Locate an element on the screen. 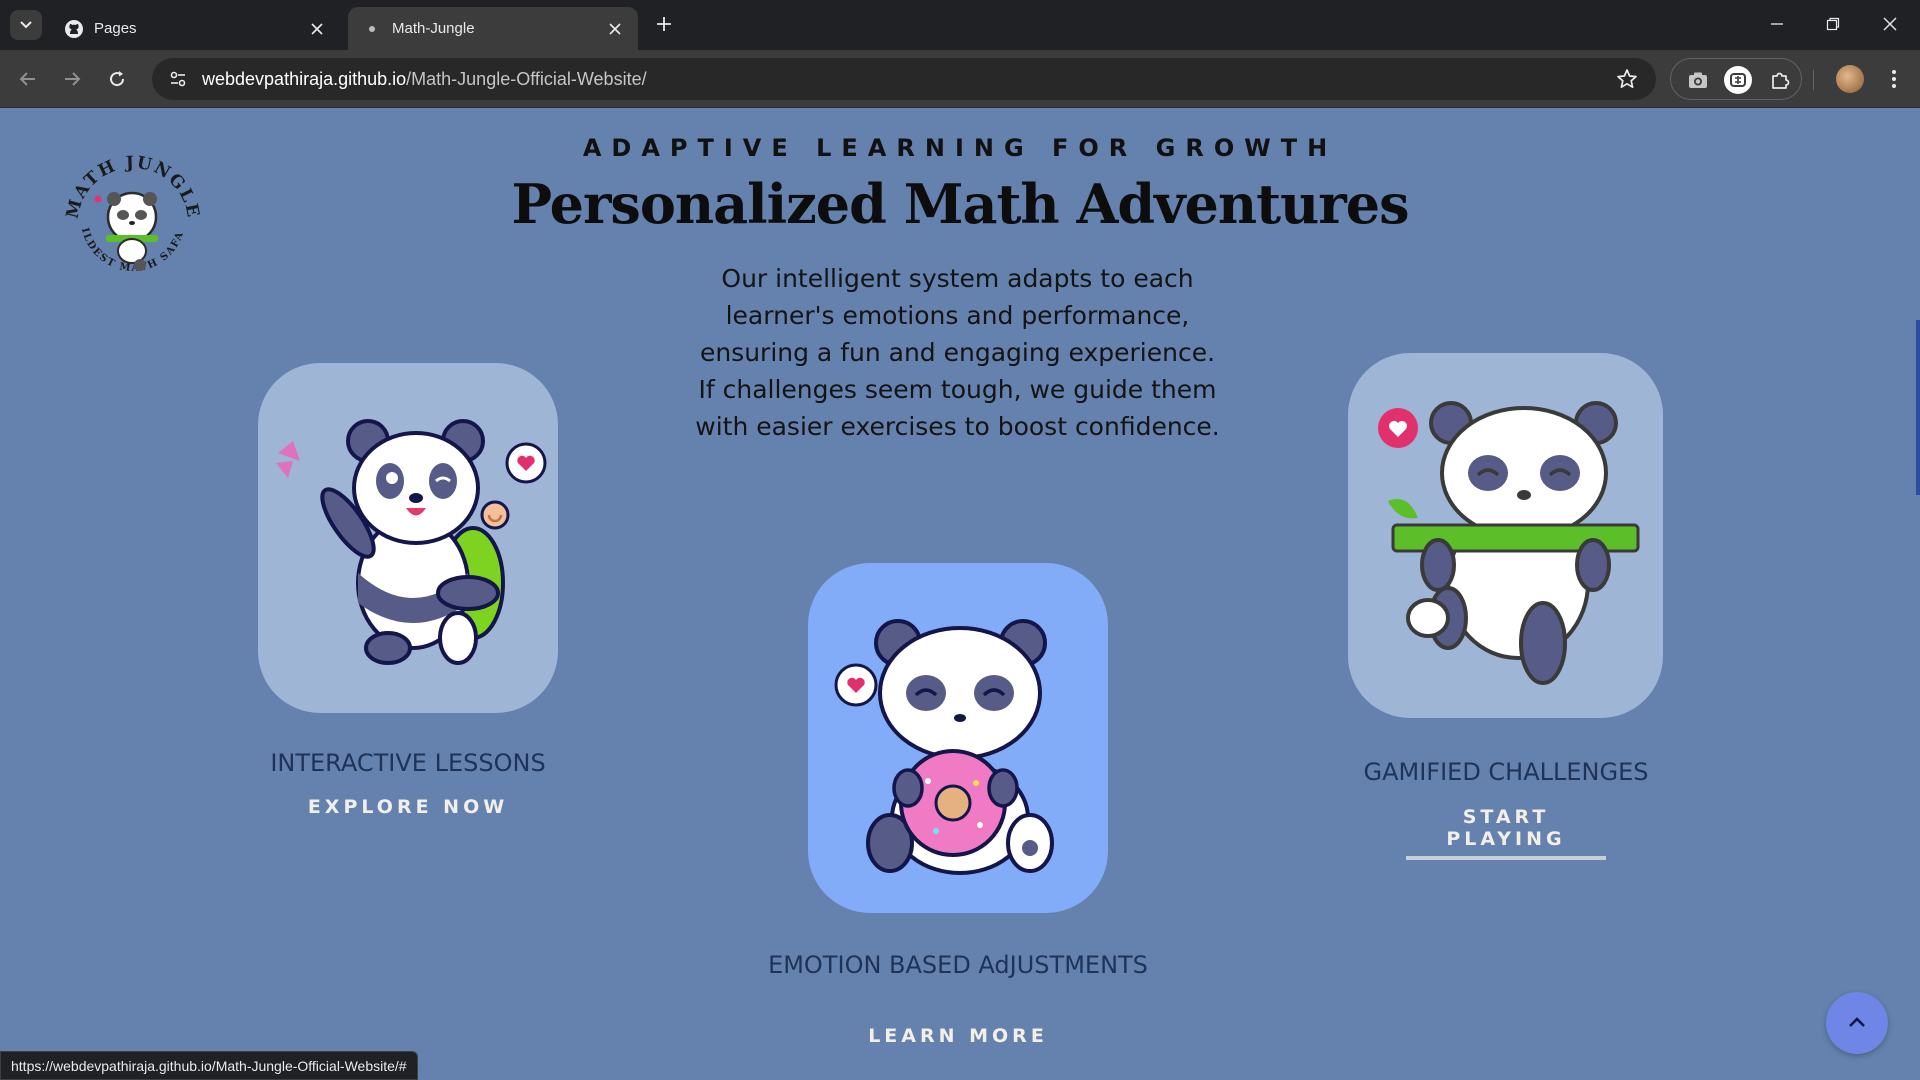  page-headline: Personalized Math Adventures is located at coordinates (960, 204).